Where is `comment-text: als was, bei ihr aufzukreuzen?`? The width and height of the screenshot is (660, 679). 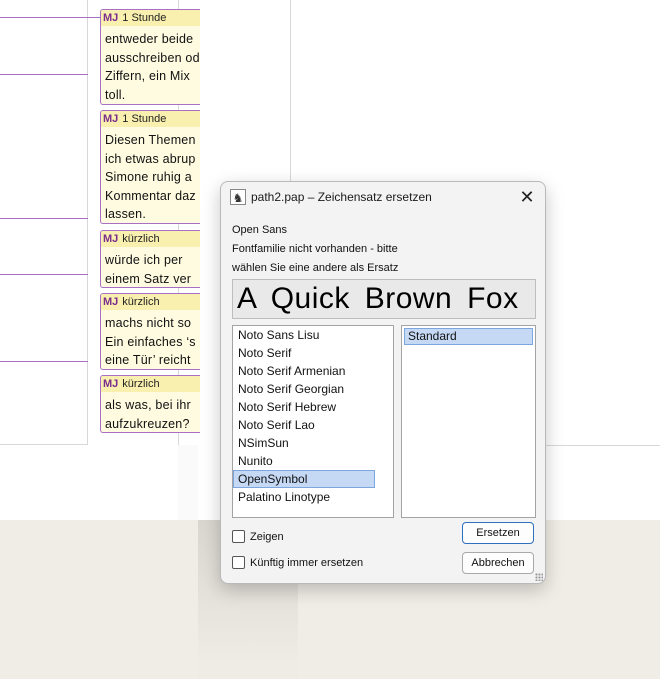
comment-text: als was, bei ihr aufzukreuzen? is located at coordinates (150, 412).